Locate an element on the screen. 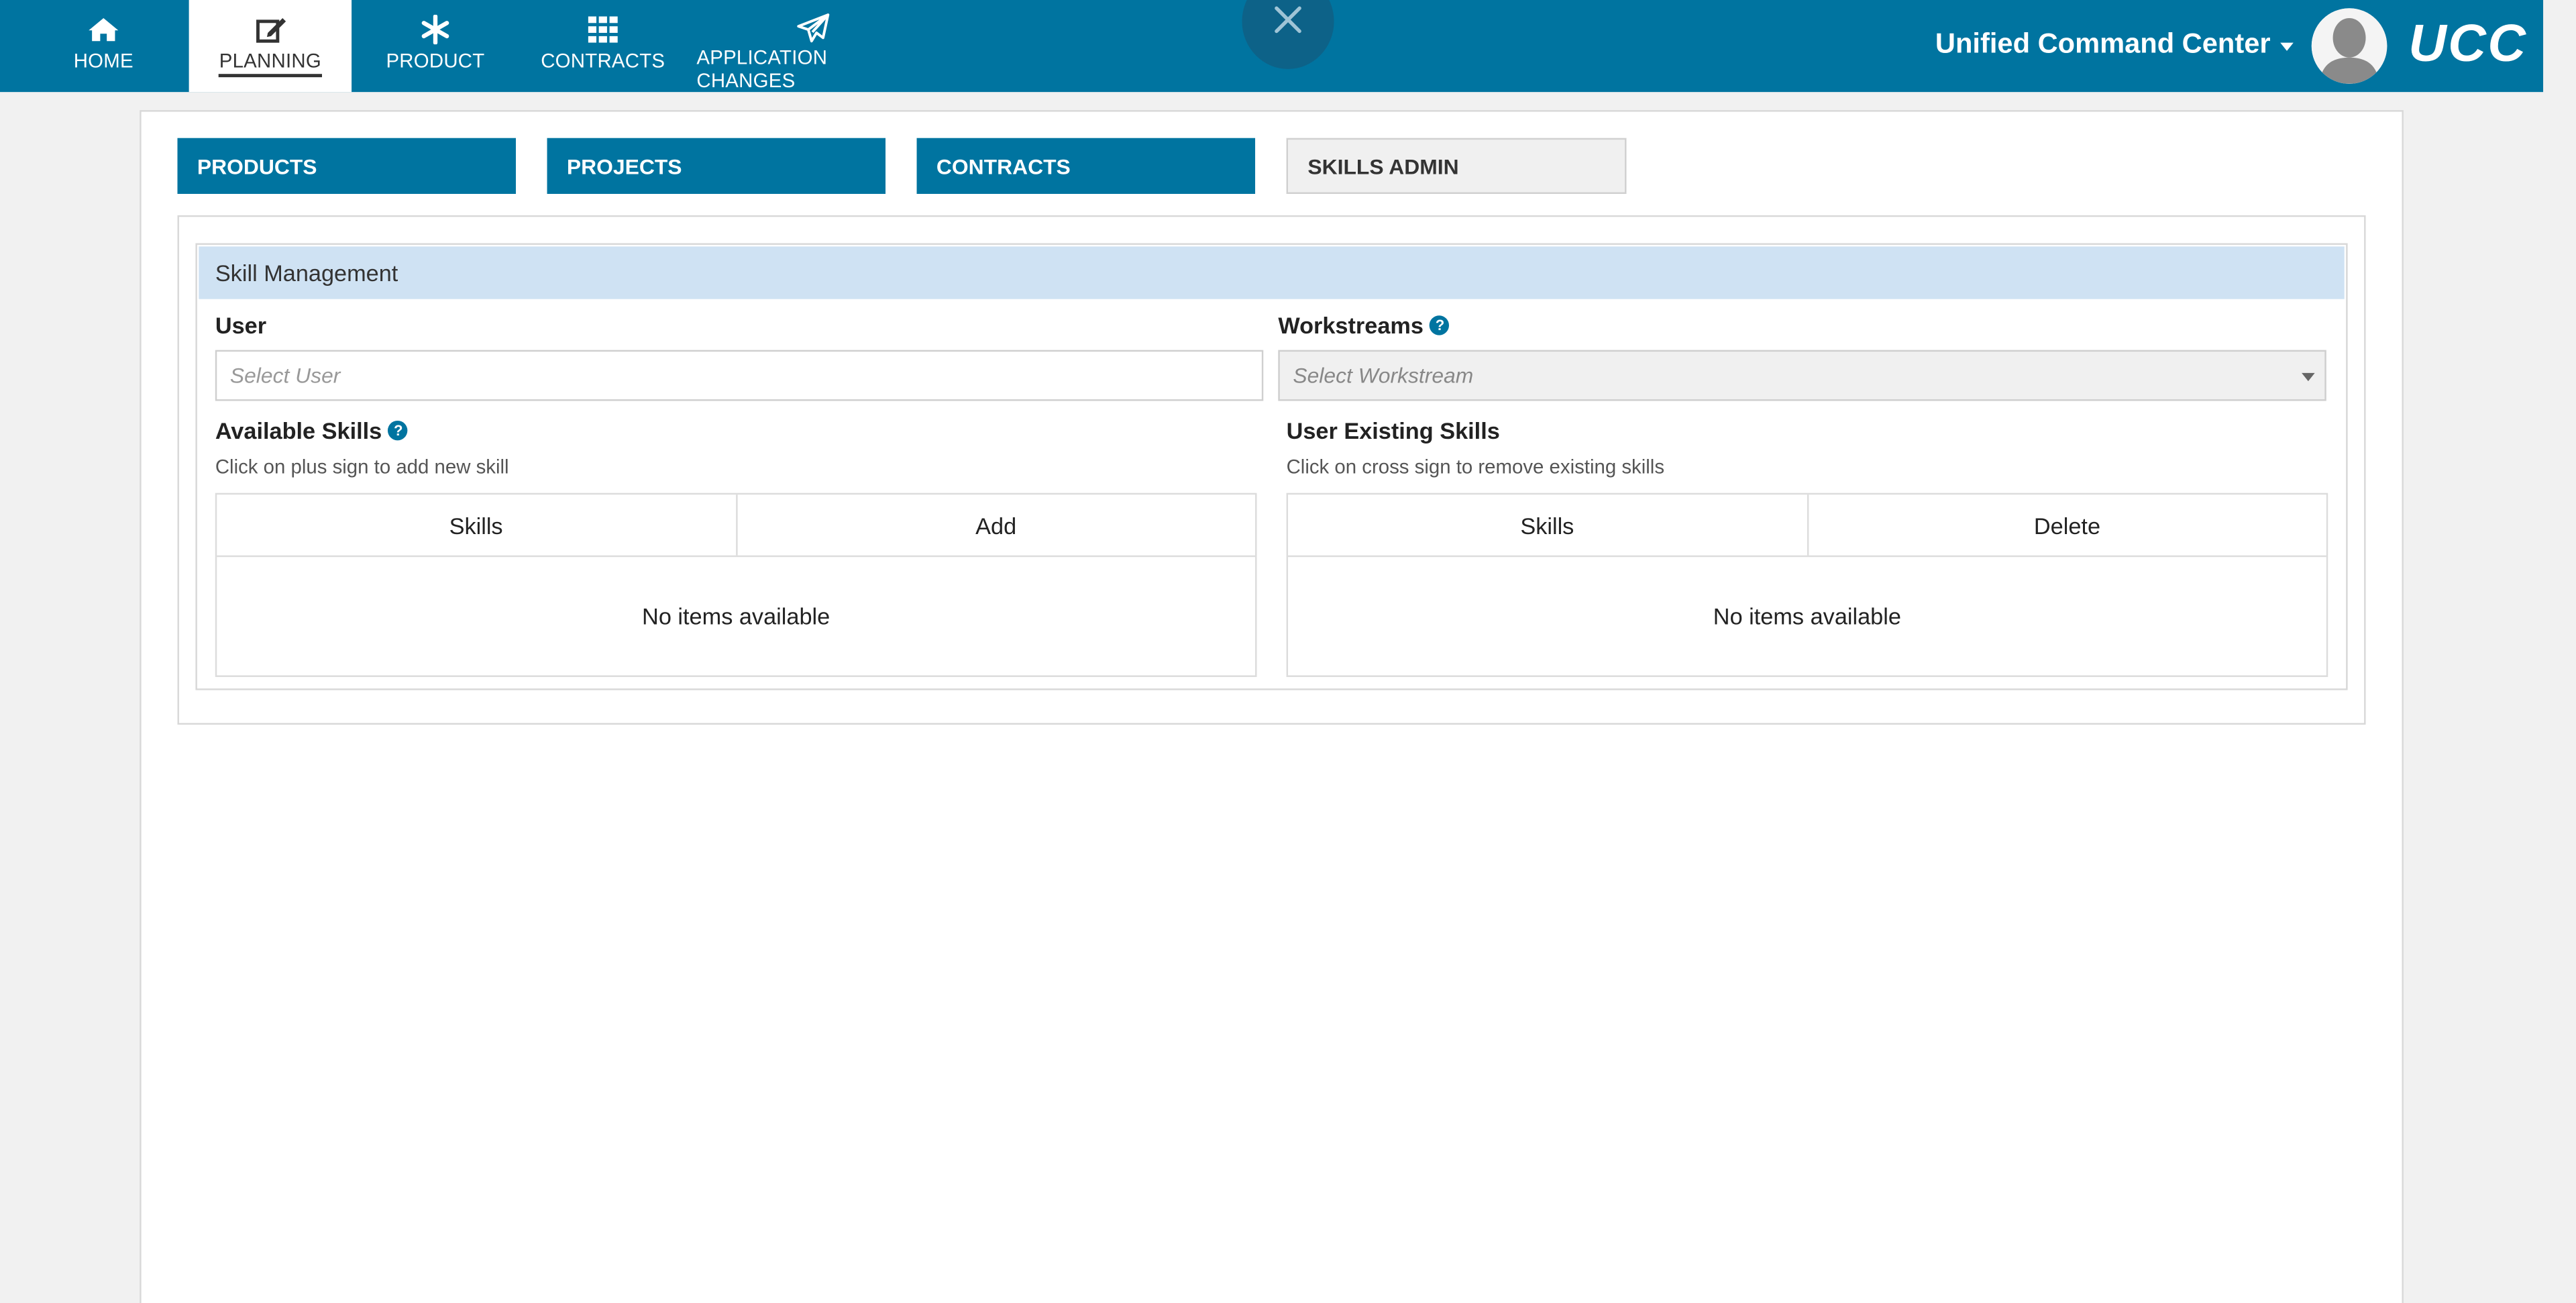 Image resolution: width=2576 pixels, height=1303 pixels. user-avatar is located at coordinates (2349, 46).